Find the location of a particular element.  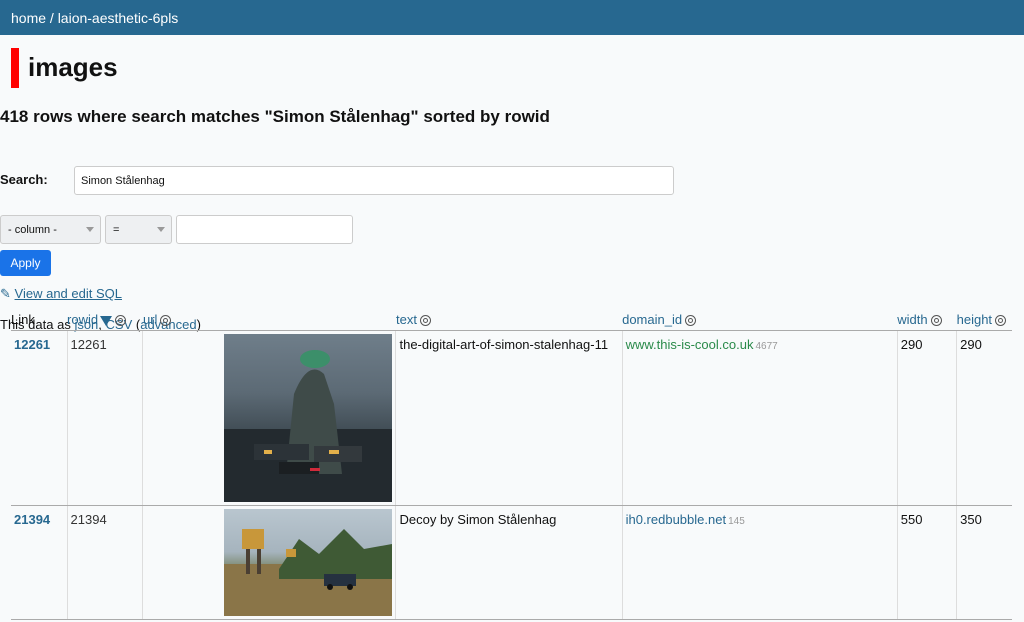

column-select-value: - column - is located at coordinates (32, 229).